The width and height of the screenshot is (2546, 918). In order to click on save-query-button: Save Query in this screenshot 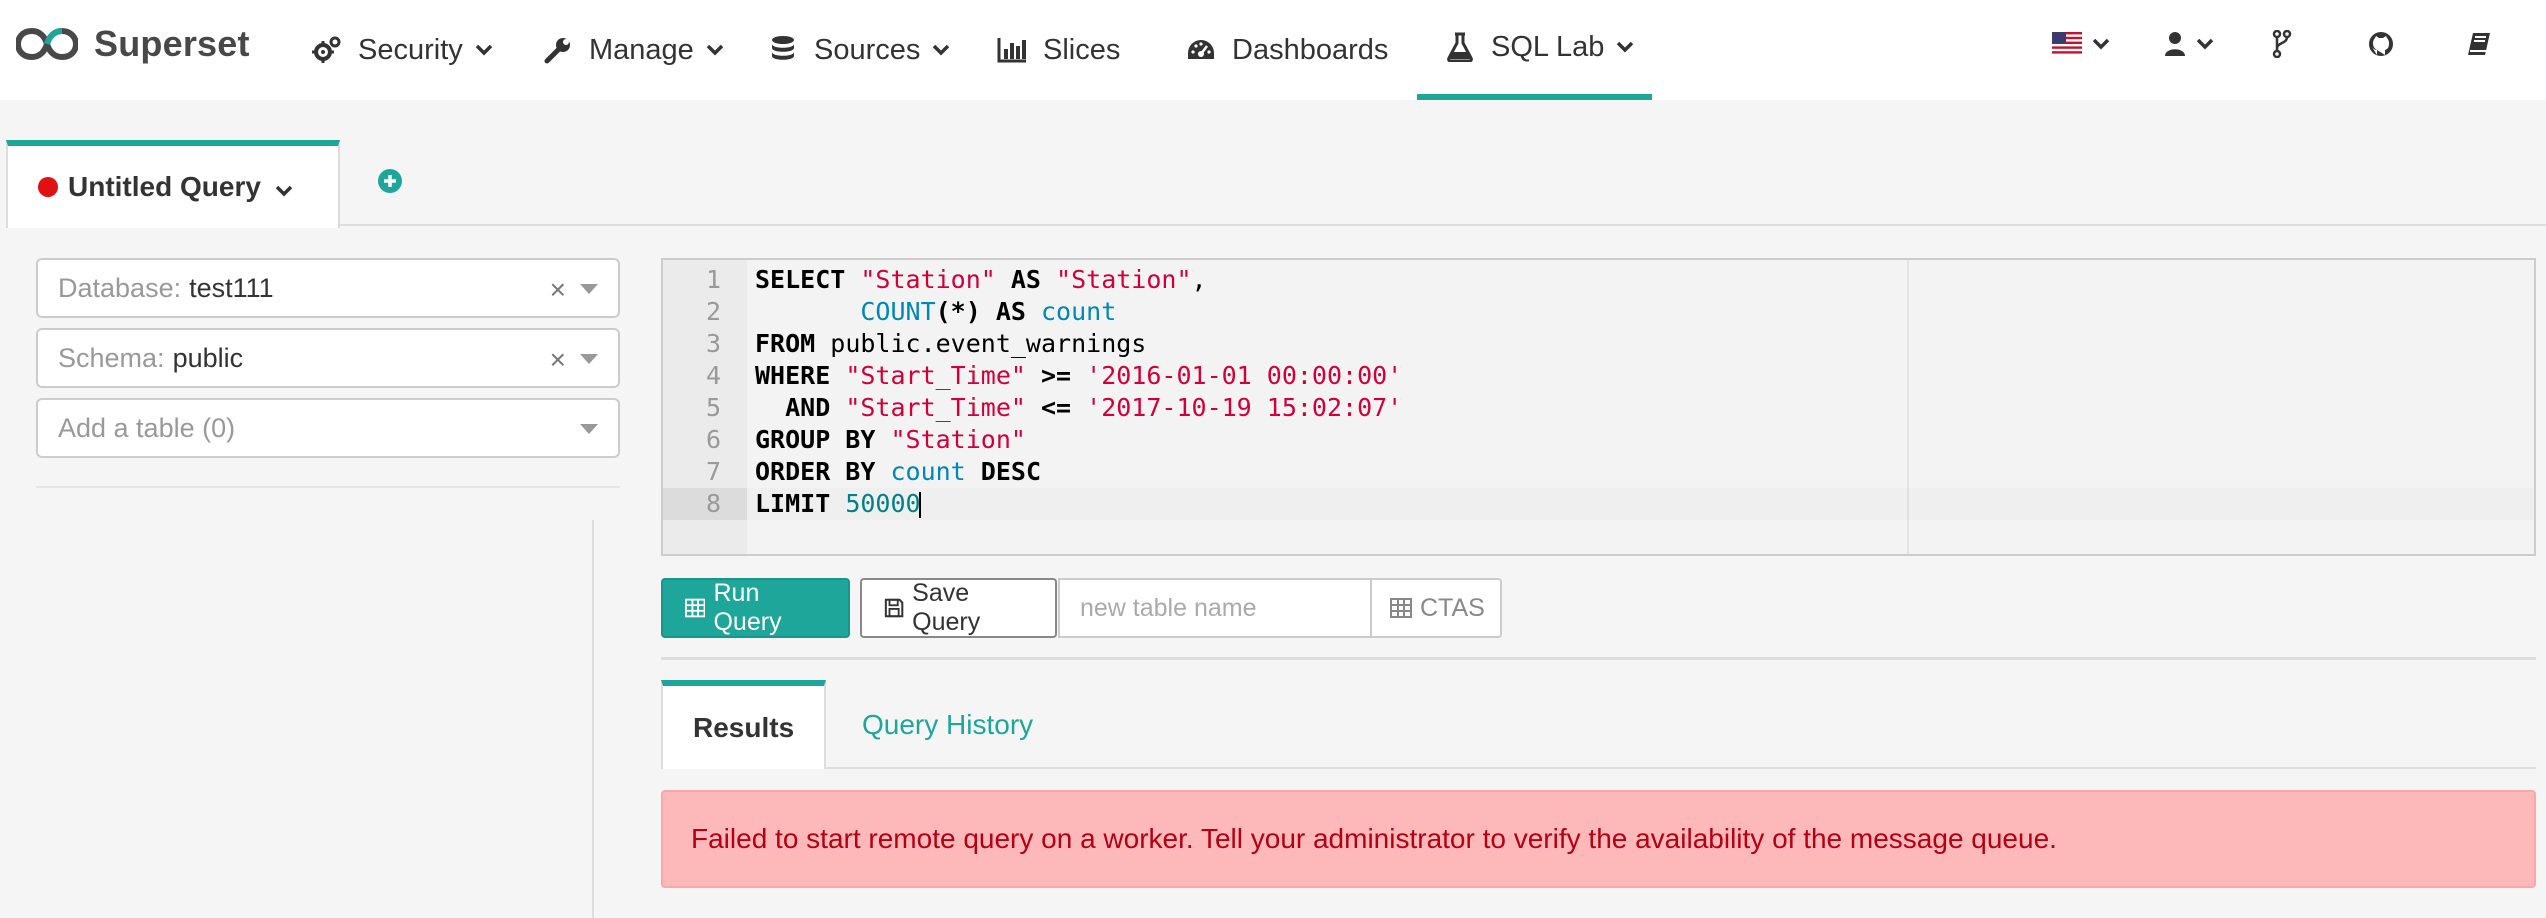, I will do `click(958, 608)`.